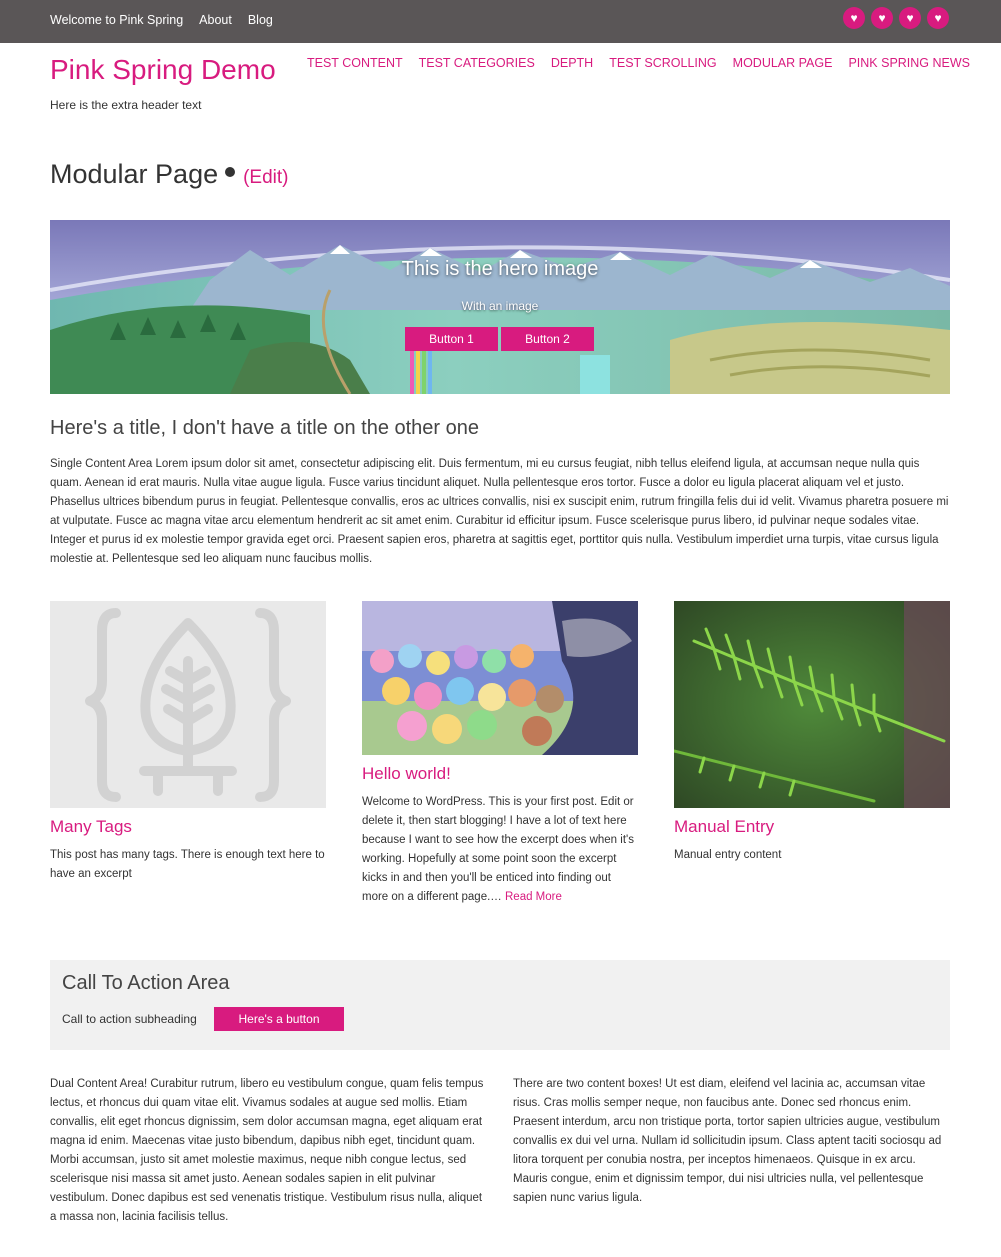  Describe the element at coordinates (451, 339) in the screenshot. I see `hero-button-1: Button 1` at that location.